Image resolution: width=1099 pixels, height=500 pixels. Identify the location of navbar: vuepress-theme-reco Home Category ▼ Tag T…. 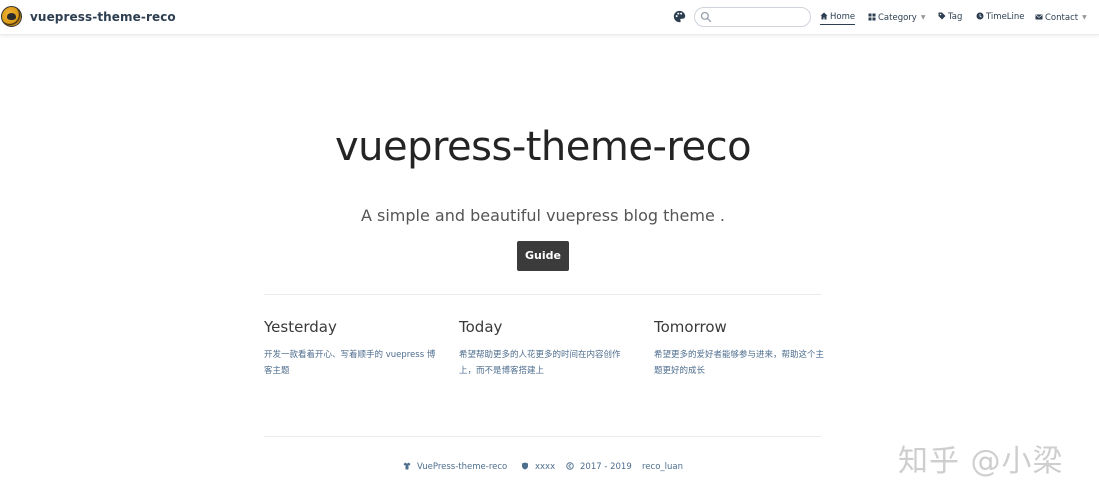
(549, 17).